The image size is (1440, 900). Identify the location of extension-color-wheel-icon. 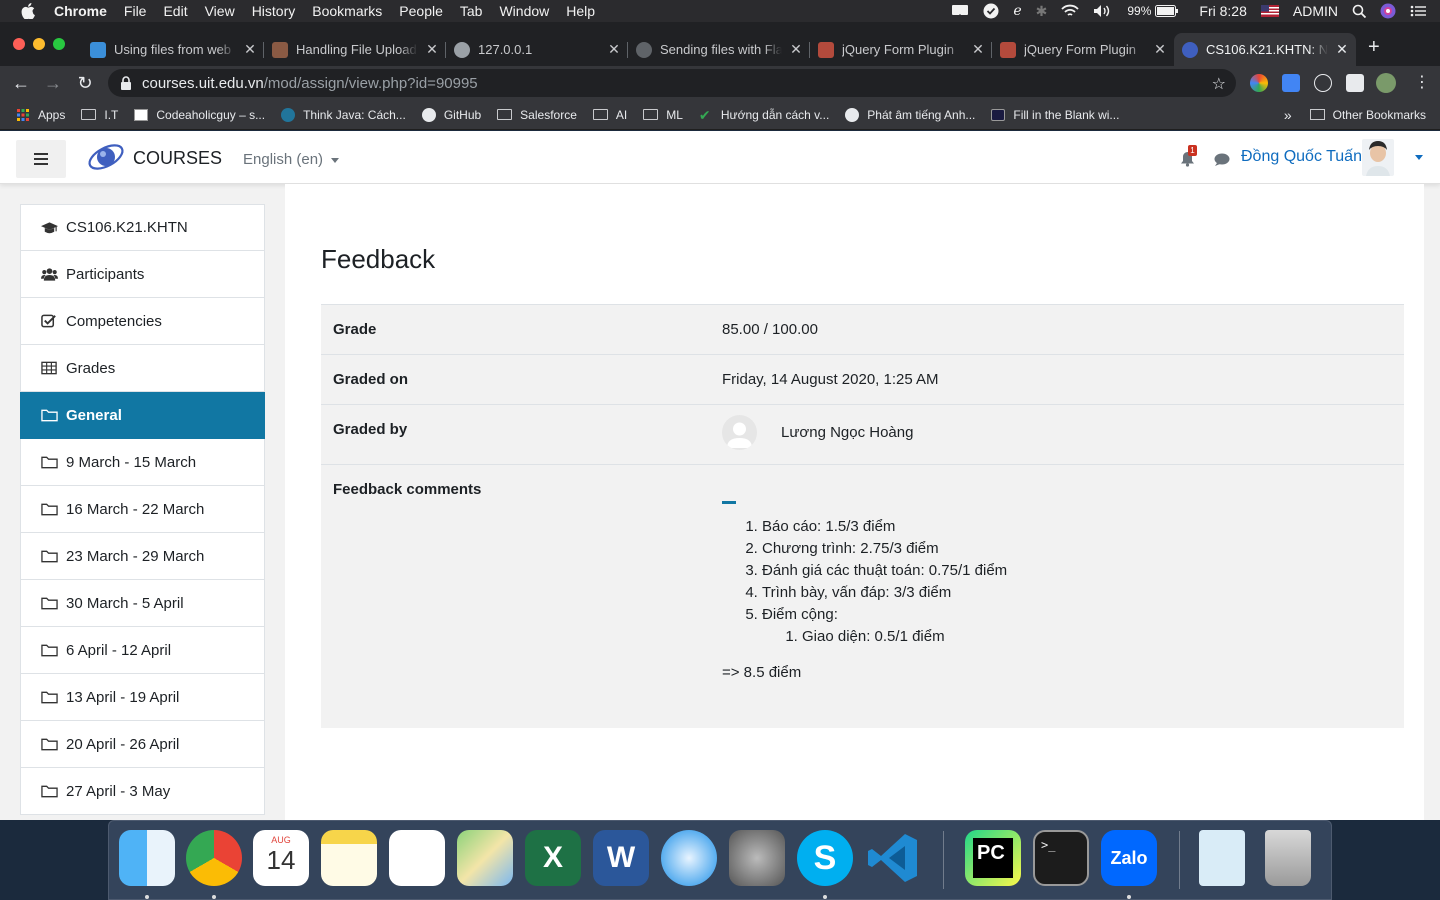
(1259, 83).